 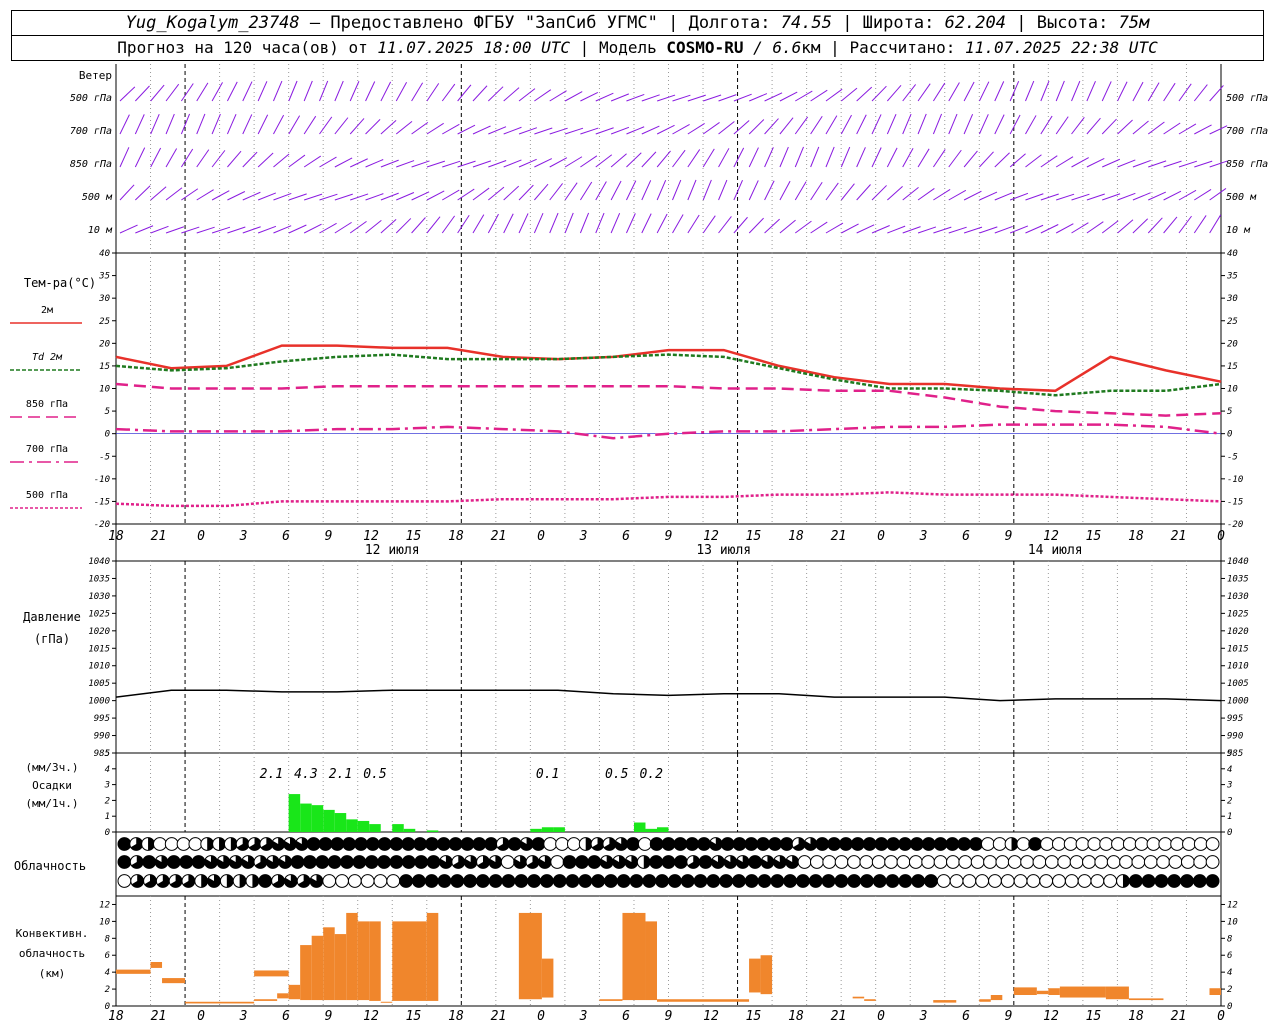 What do you see at coordinates (1238, 632) in the screenshot?
I see `pressure-tick-label-right: 1020` at bounding box center [1238, 632].